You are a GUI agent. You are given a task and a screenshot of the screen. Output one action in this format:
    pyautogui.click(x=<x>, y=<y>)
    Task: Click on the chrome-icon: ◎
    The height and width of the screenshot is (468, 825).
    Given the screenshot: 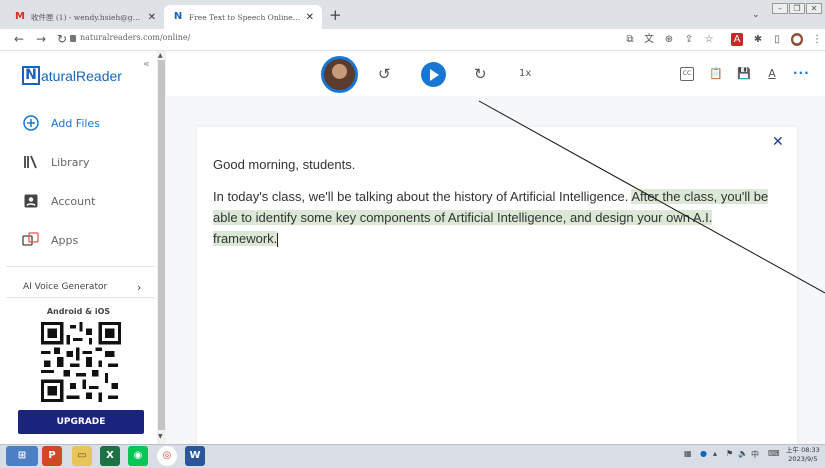 What is the action you would take?
    pyautogui.click(x=167, y=456)
    